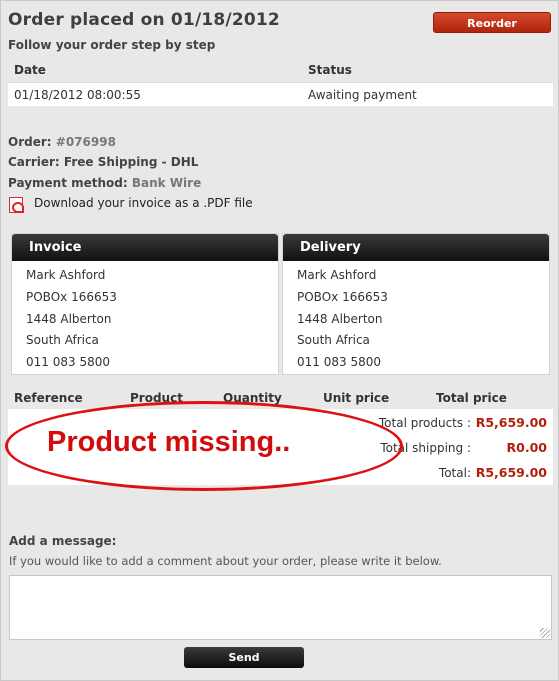 This screenshot has width=559, height=681. What do you see at coordinates (85, 142) in the screenshot?
I see `order-value: #076998` at bounding box center [85, 142].